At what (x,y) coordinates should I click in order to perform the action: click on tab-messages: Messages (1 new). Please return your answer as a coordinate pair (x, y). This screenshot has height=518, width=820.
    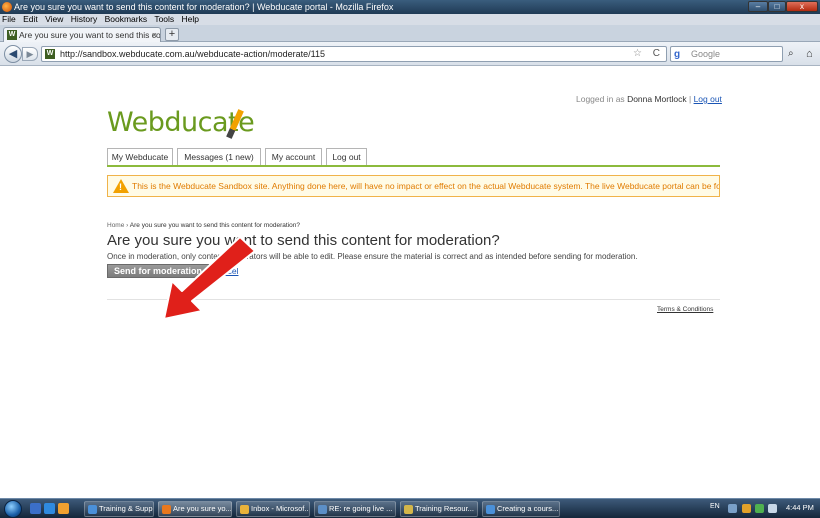
    Looking at the image, I should click on (219, 156).